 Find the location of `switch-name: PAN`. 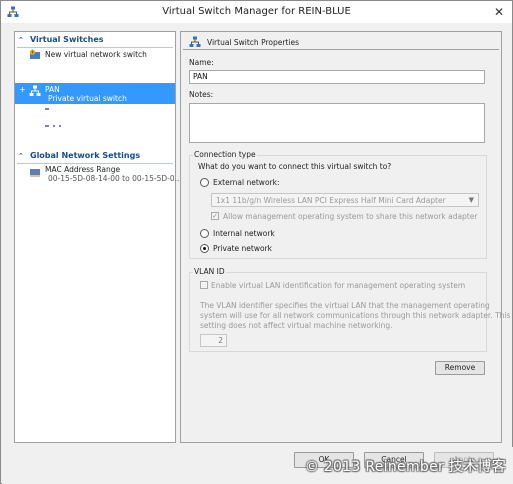

switch-name: PAN is located at coordinates (52, 89).